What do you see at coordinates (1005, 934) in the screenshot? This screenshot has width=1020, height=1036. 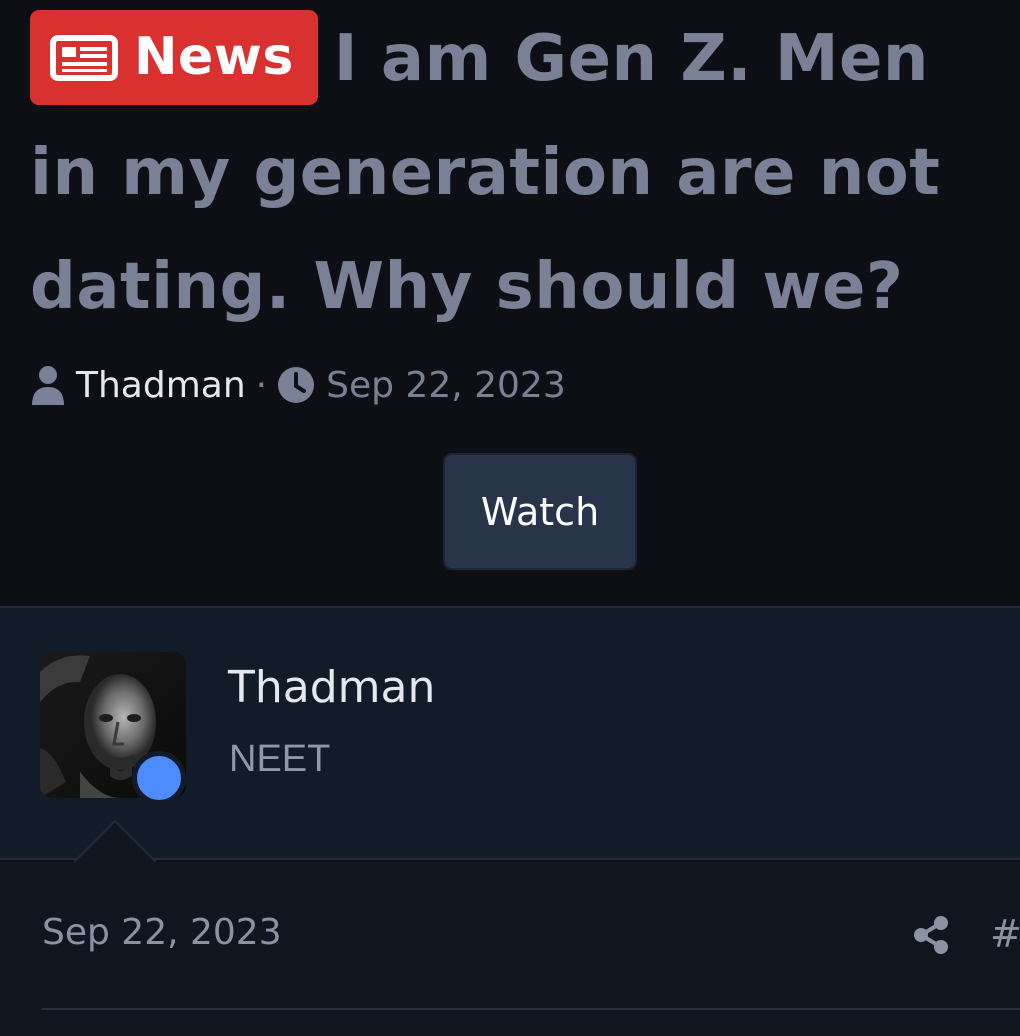 I see `post-permalink: #` at bounding box center [1005, 934].